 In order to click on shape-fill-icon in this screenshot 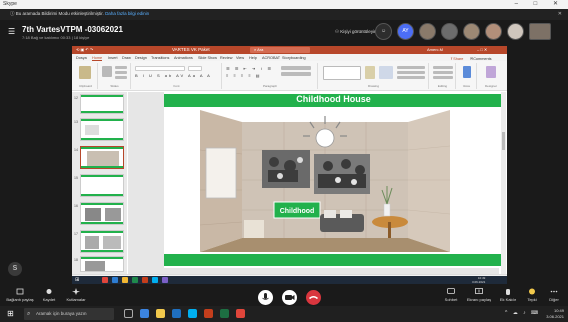, I will do `click(411, 67)`.